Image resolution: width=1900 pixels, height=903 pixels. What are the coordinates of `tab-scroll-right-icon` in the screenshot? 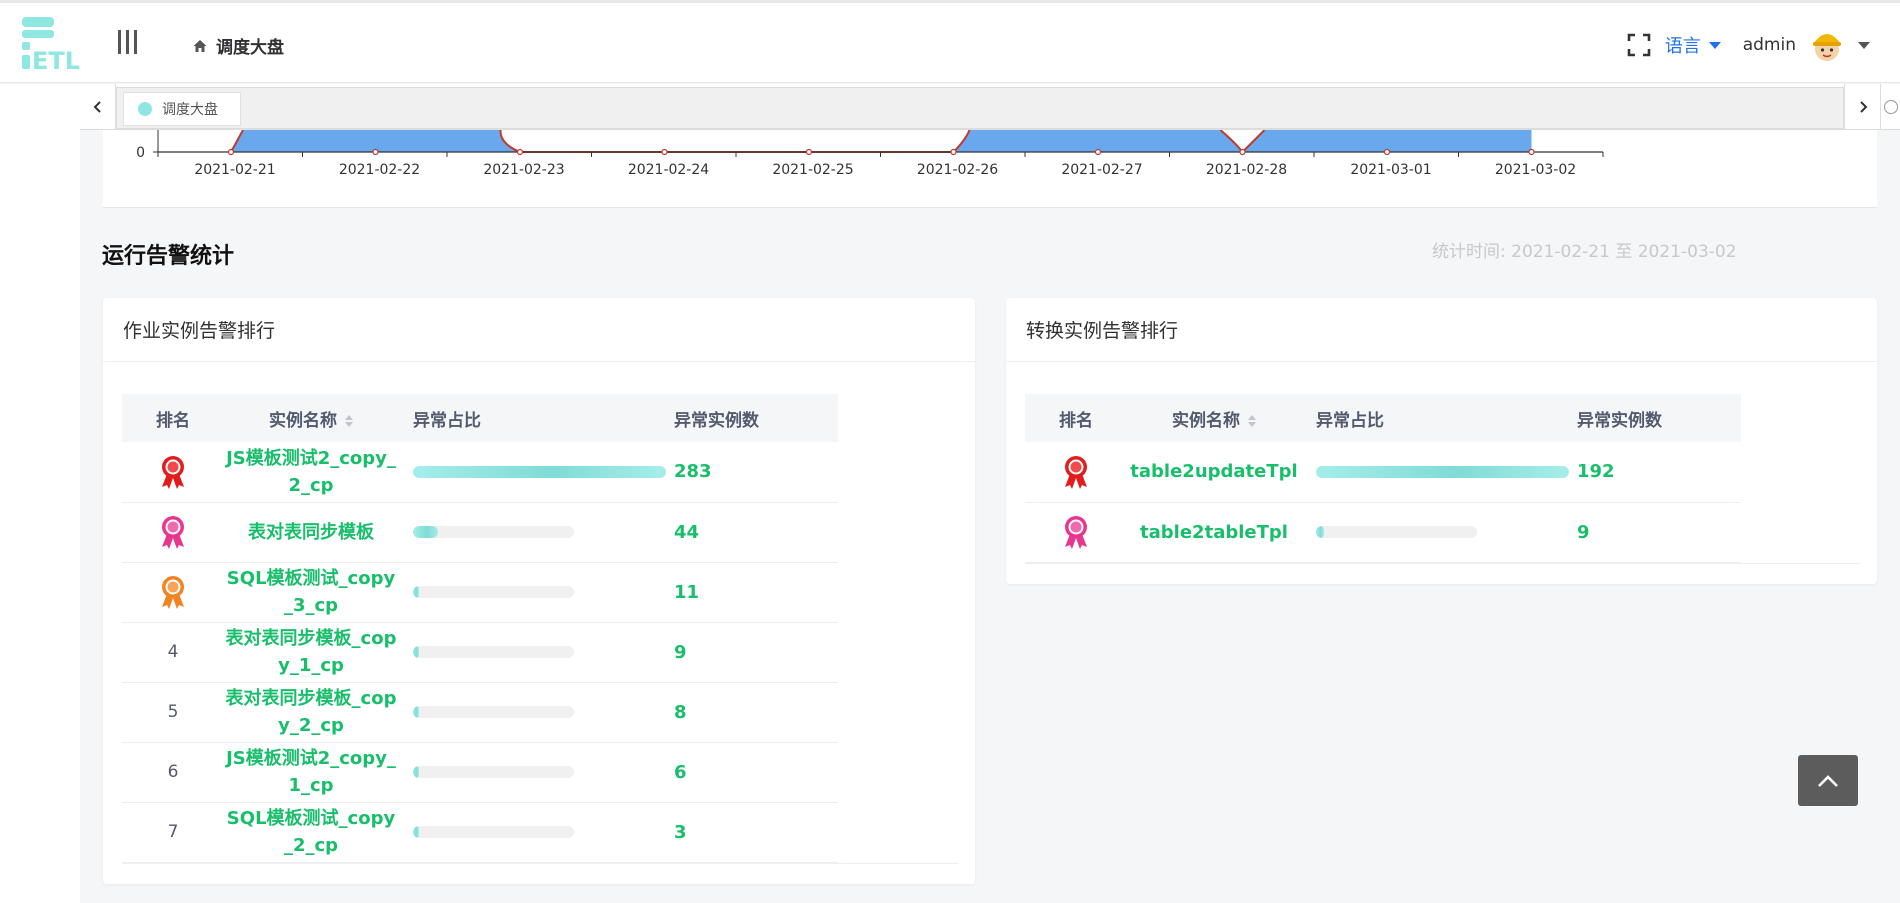 It's located at (1862, 107).